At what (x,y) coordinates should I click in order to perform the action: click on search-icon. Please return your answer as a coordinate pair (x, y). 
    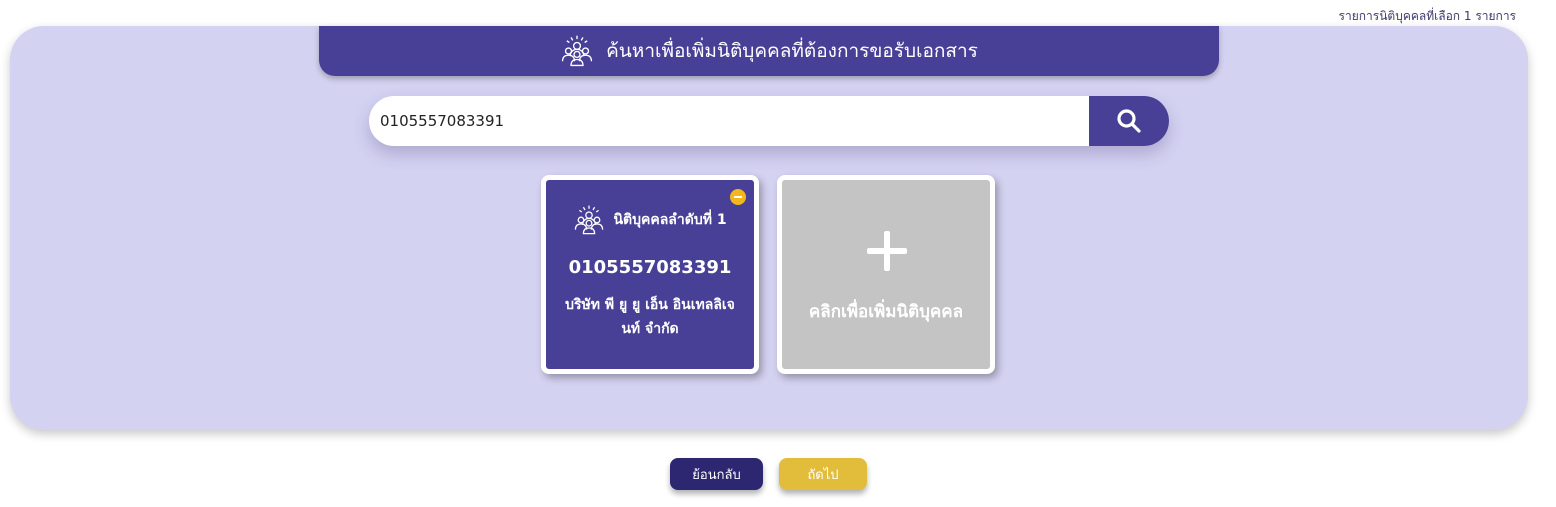
    Looking at the image, I should click on (1129, 121).